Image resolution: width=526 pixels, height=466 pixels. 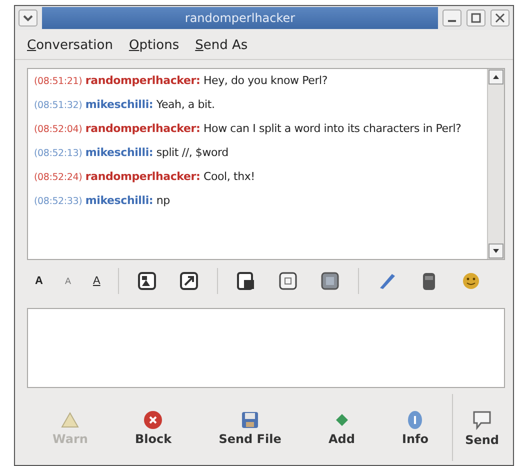 I want to click on scroll-down-icon, so click(x=496, y=251).